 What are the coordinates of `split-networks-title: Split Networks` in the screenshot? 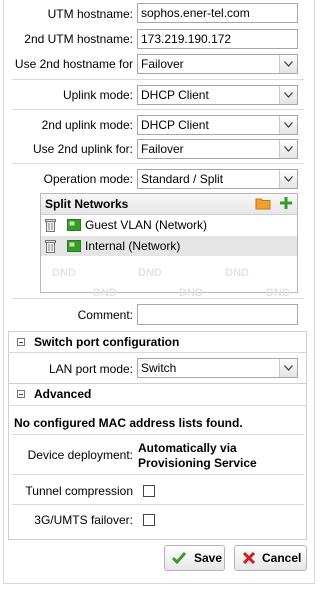 It's located at (87, 204).